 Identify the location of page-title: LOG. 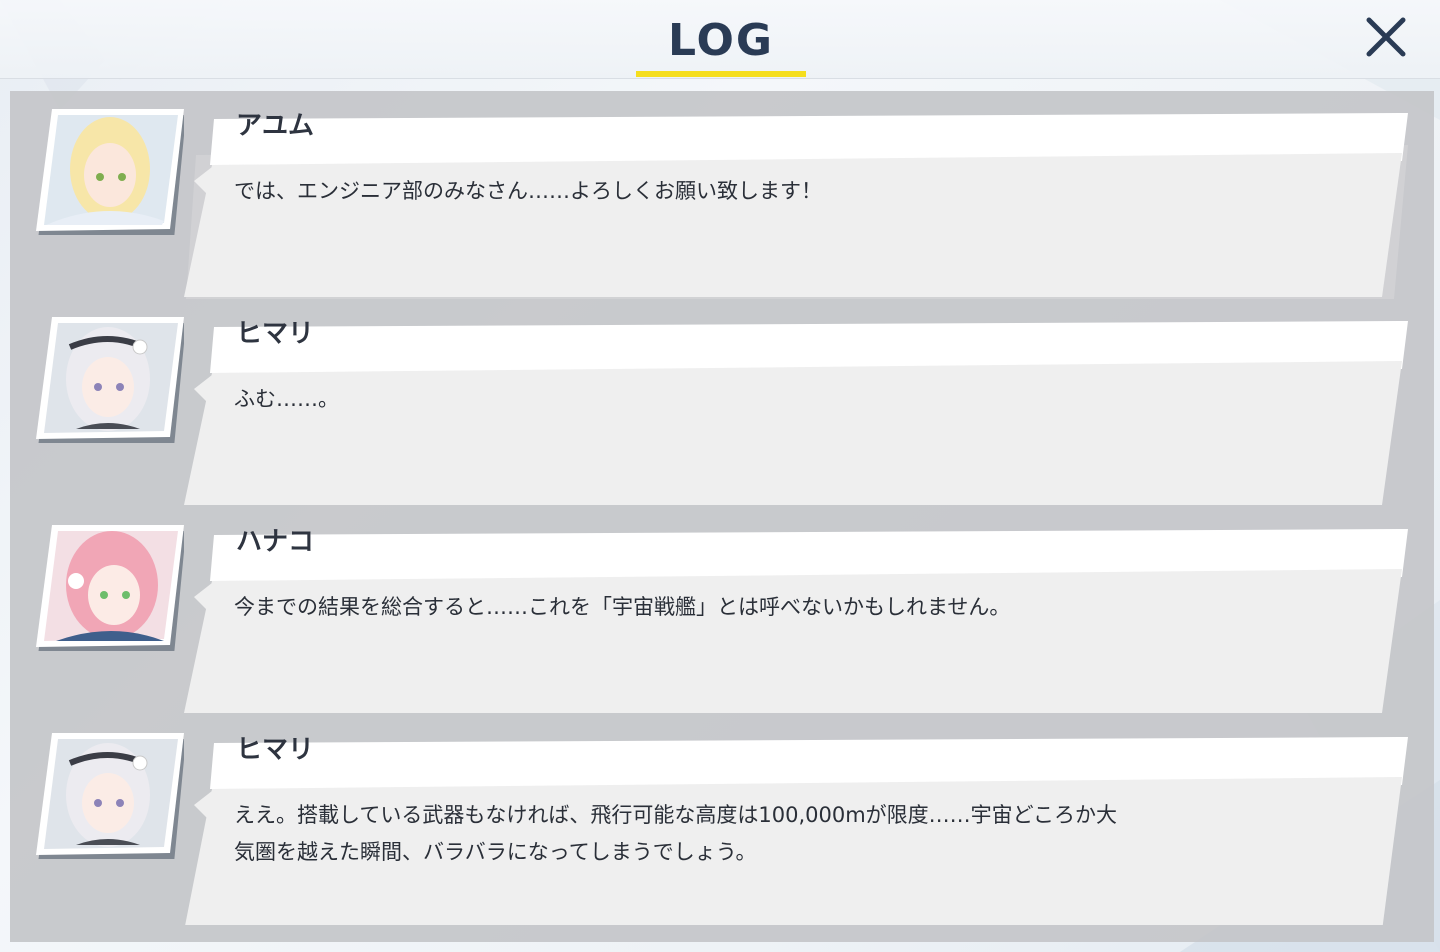
(721, 40).